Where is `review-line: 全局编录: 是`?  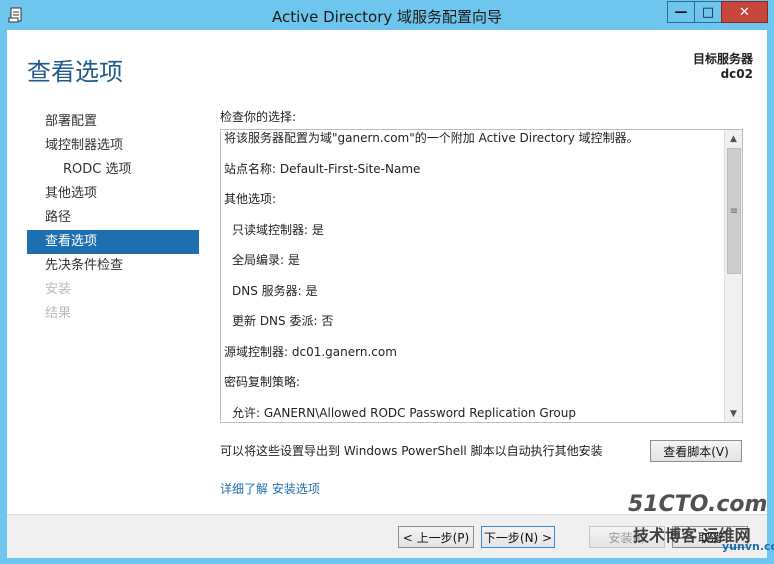 review-line: 全局编录: 是 is located at coordinates (266, 260).